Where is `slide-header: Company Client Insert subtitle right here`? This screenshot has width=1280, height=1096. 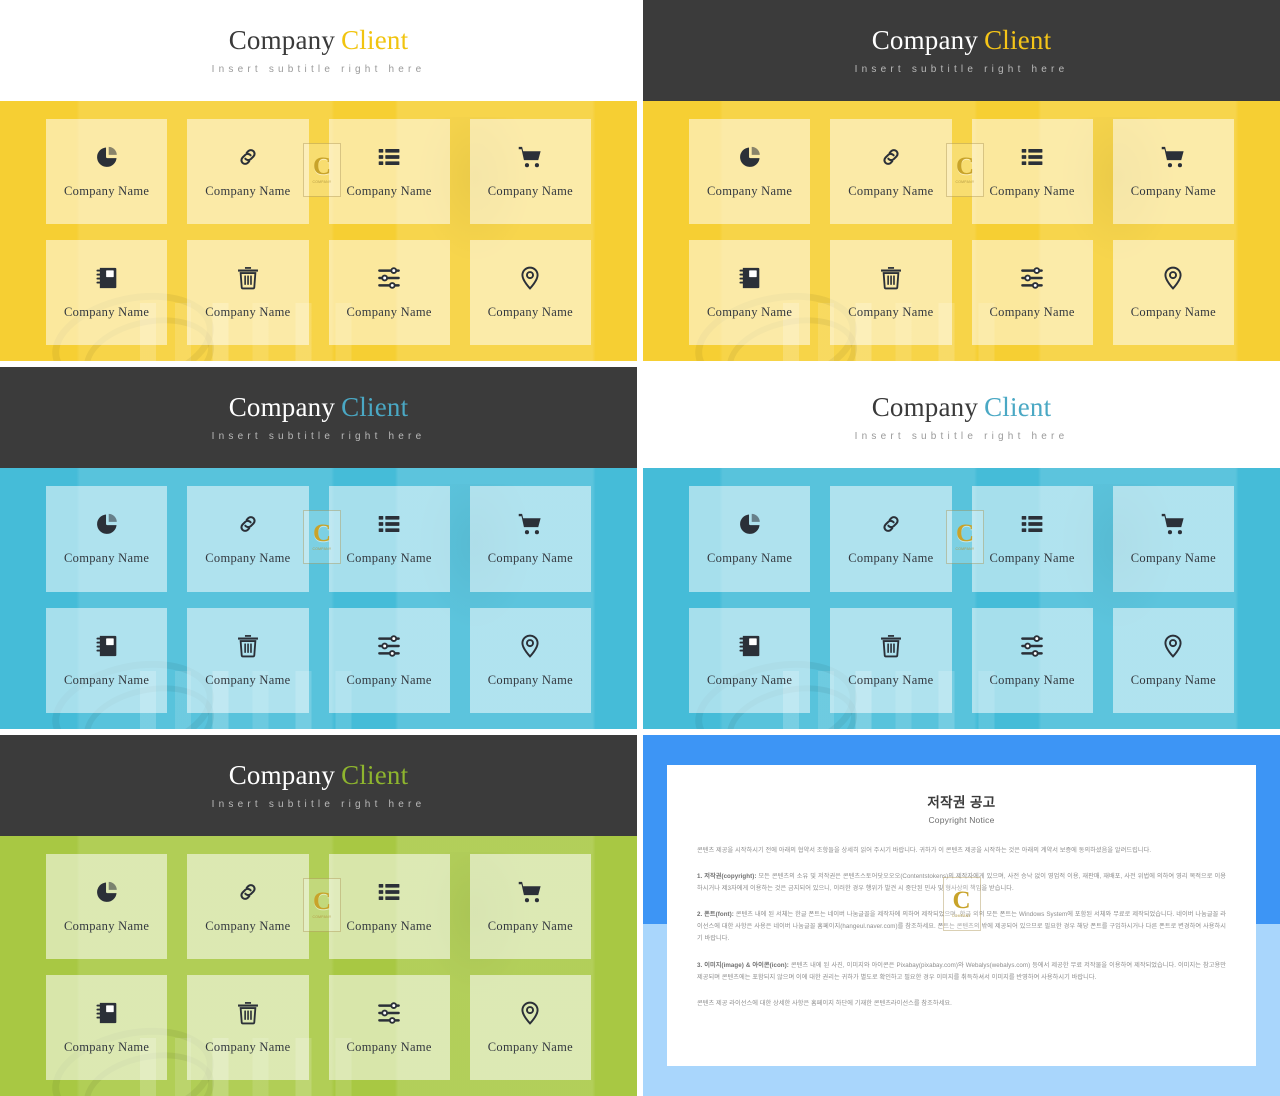
slide-header: Company Client Insert subtitle right here is located at coordinates (961, 417).